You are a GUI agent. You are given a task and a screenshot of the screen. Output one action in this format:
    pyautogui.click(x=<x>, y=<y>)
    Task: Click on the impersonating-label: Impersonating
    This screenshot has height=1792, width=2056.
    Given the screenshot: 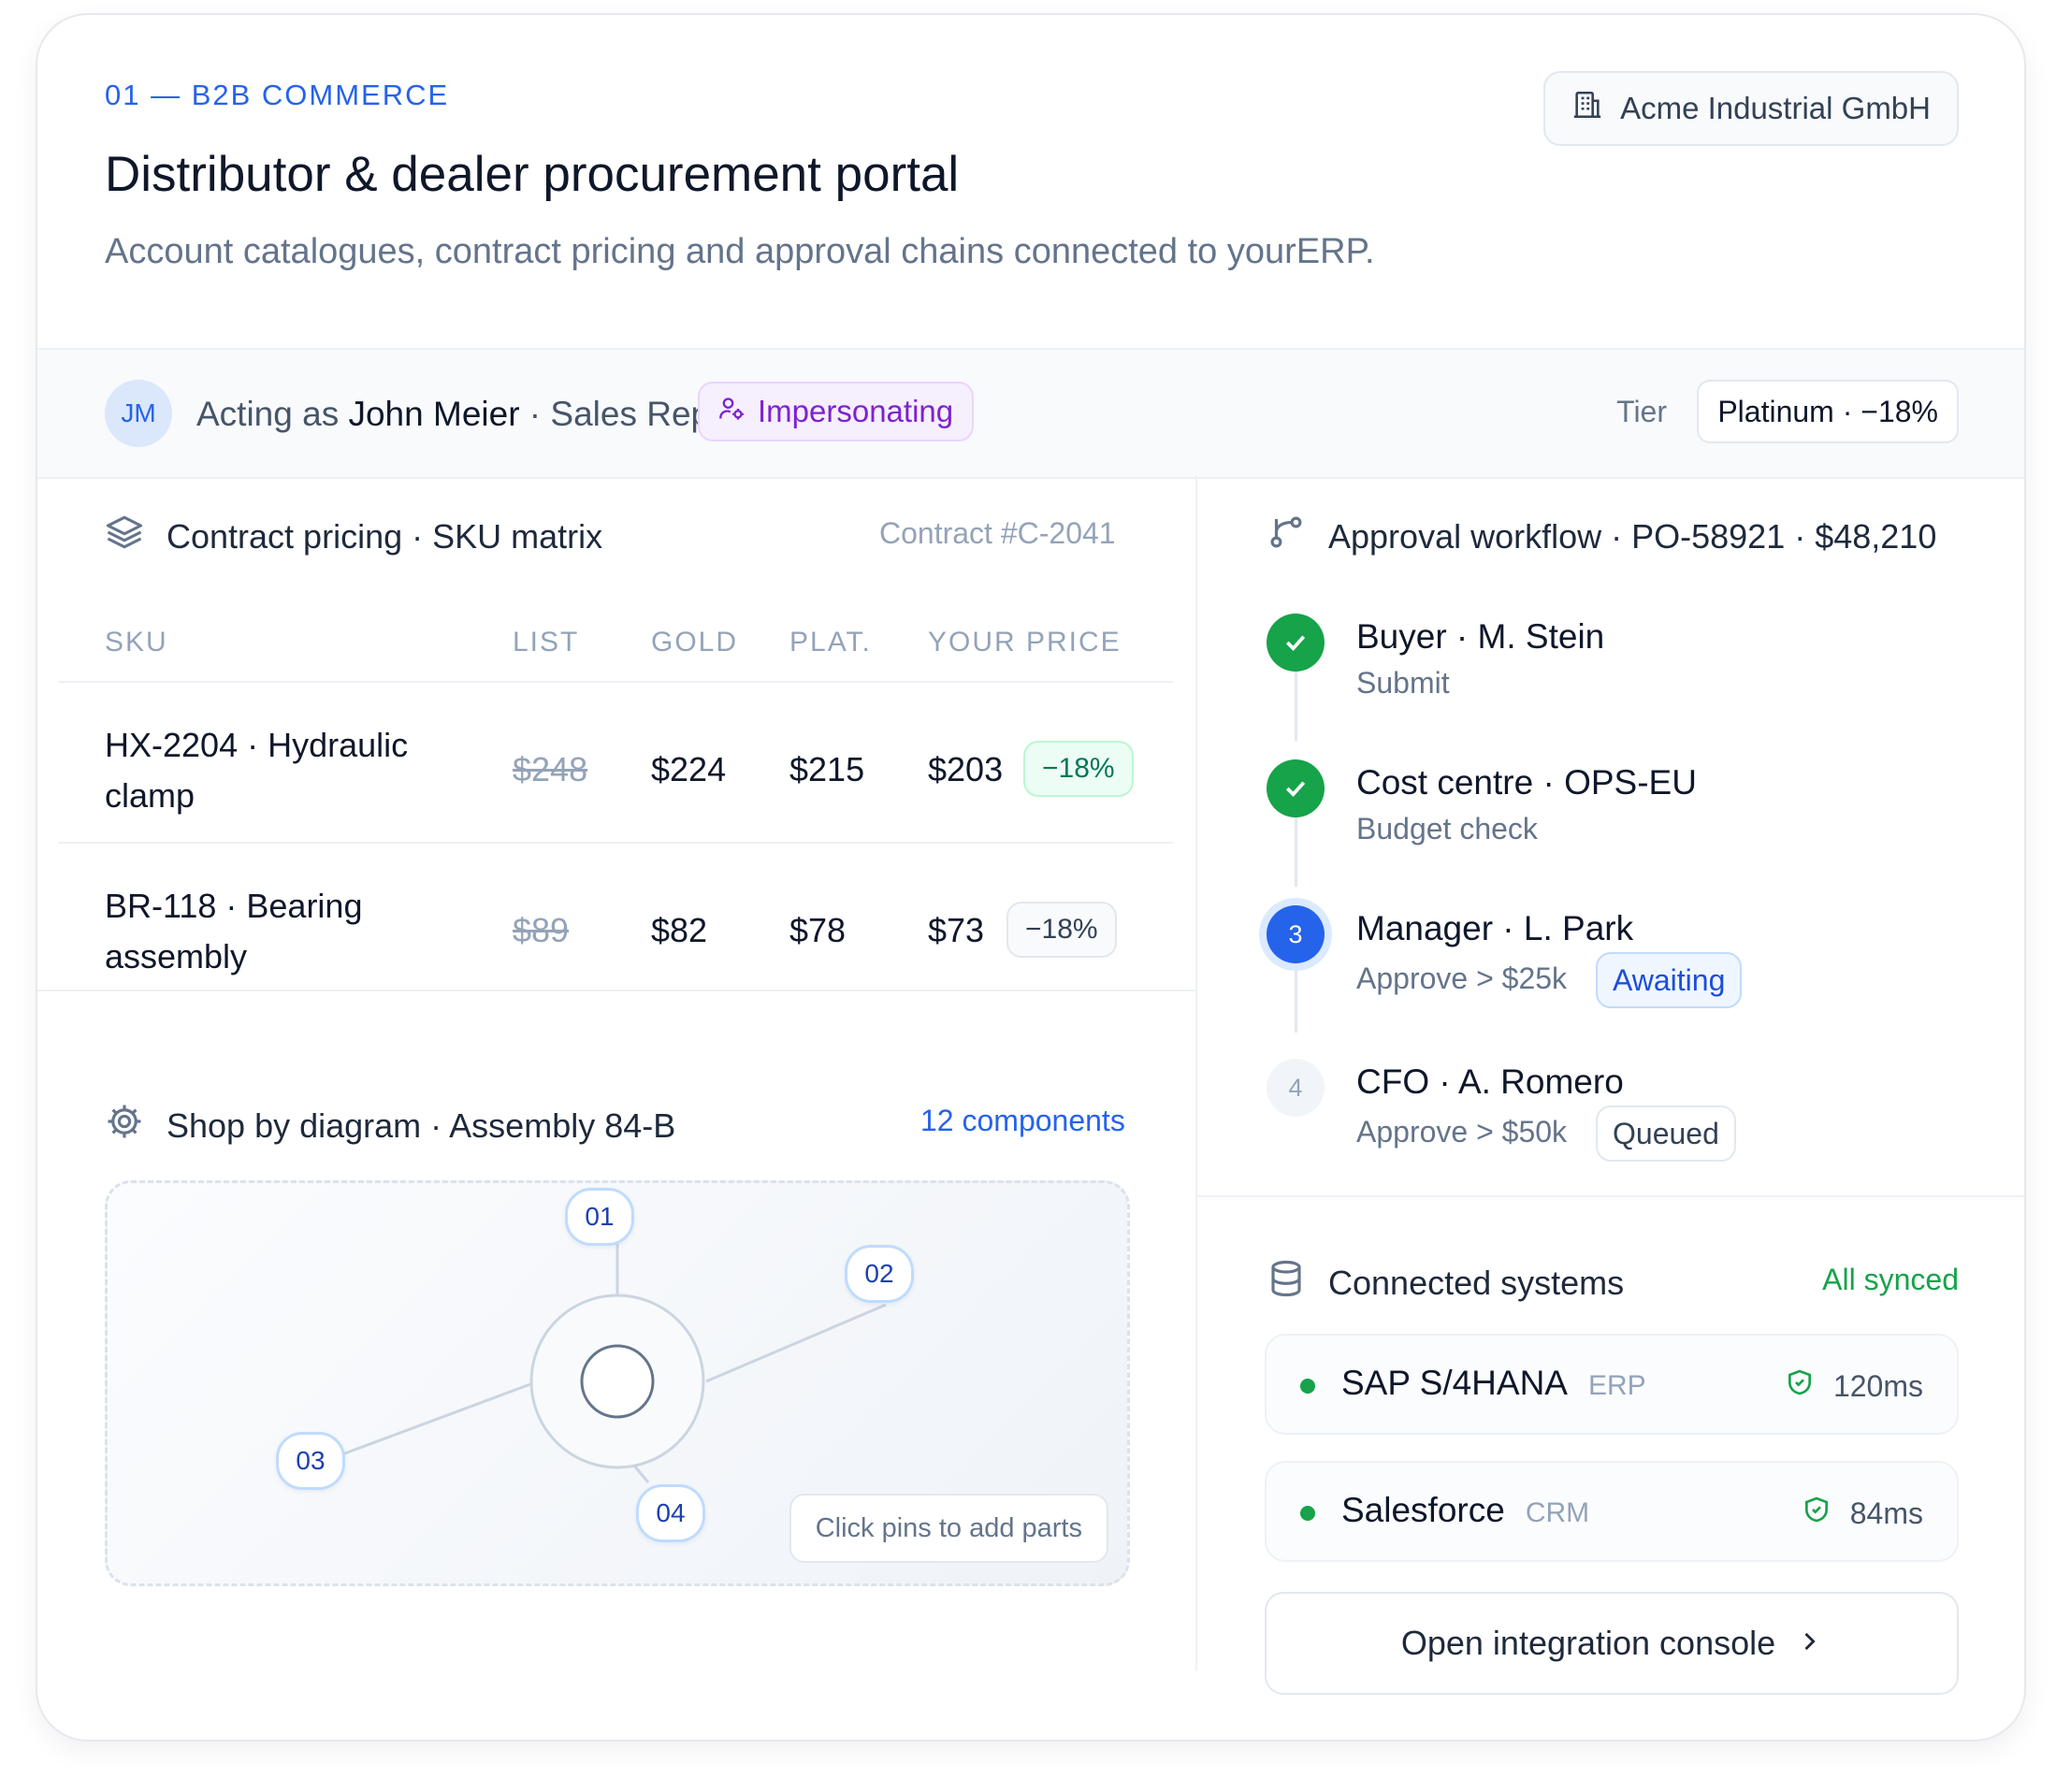 What is the action you would take?
    pyautogui.click(x=856, y=411)
    